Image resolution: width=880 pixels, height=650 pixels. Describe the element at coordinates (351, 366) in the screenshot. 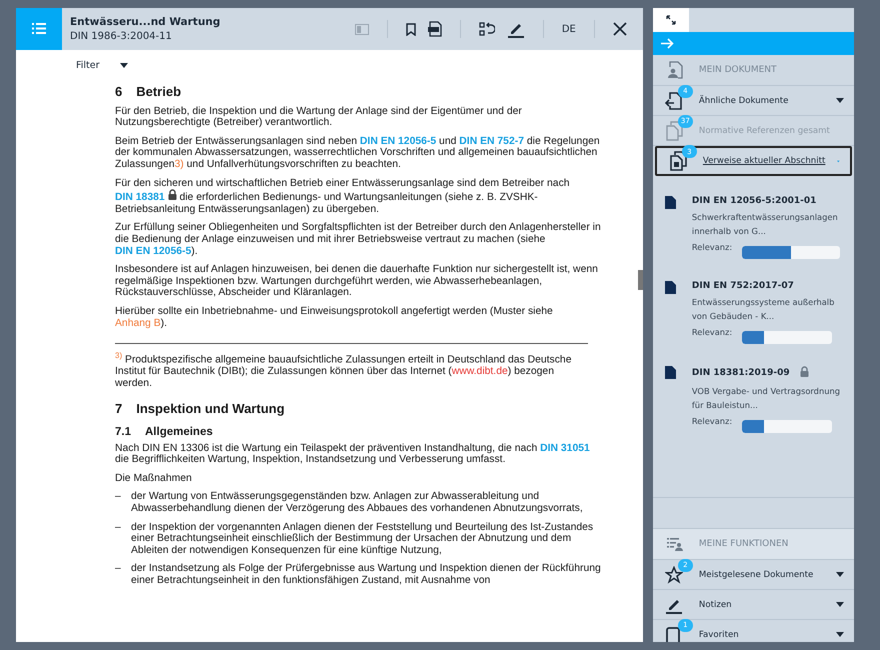

I see `footnote: $^{3)}$ Produktspezifische allgemeine bauaufsichtliche Zulassungen erteilt in Deutschland das Deutsche Institut für Bautechnik (DIBt); die Zulassungen können über das Internet (www.dibt.de) bezogen werden.` at that location.